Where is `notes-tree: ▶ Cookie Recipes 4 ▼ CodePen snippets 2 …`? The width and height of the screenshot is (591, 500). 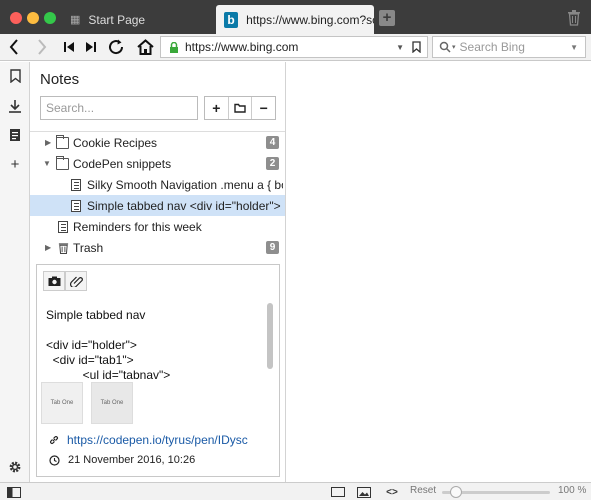 notes-tree: ▶ Cookie Recipes 4 ▼ CodePen snippets 2 … is located at coordinates (157, 194).